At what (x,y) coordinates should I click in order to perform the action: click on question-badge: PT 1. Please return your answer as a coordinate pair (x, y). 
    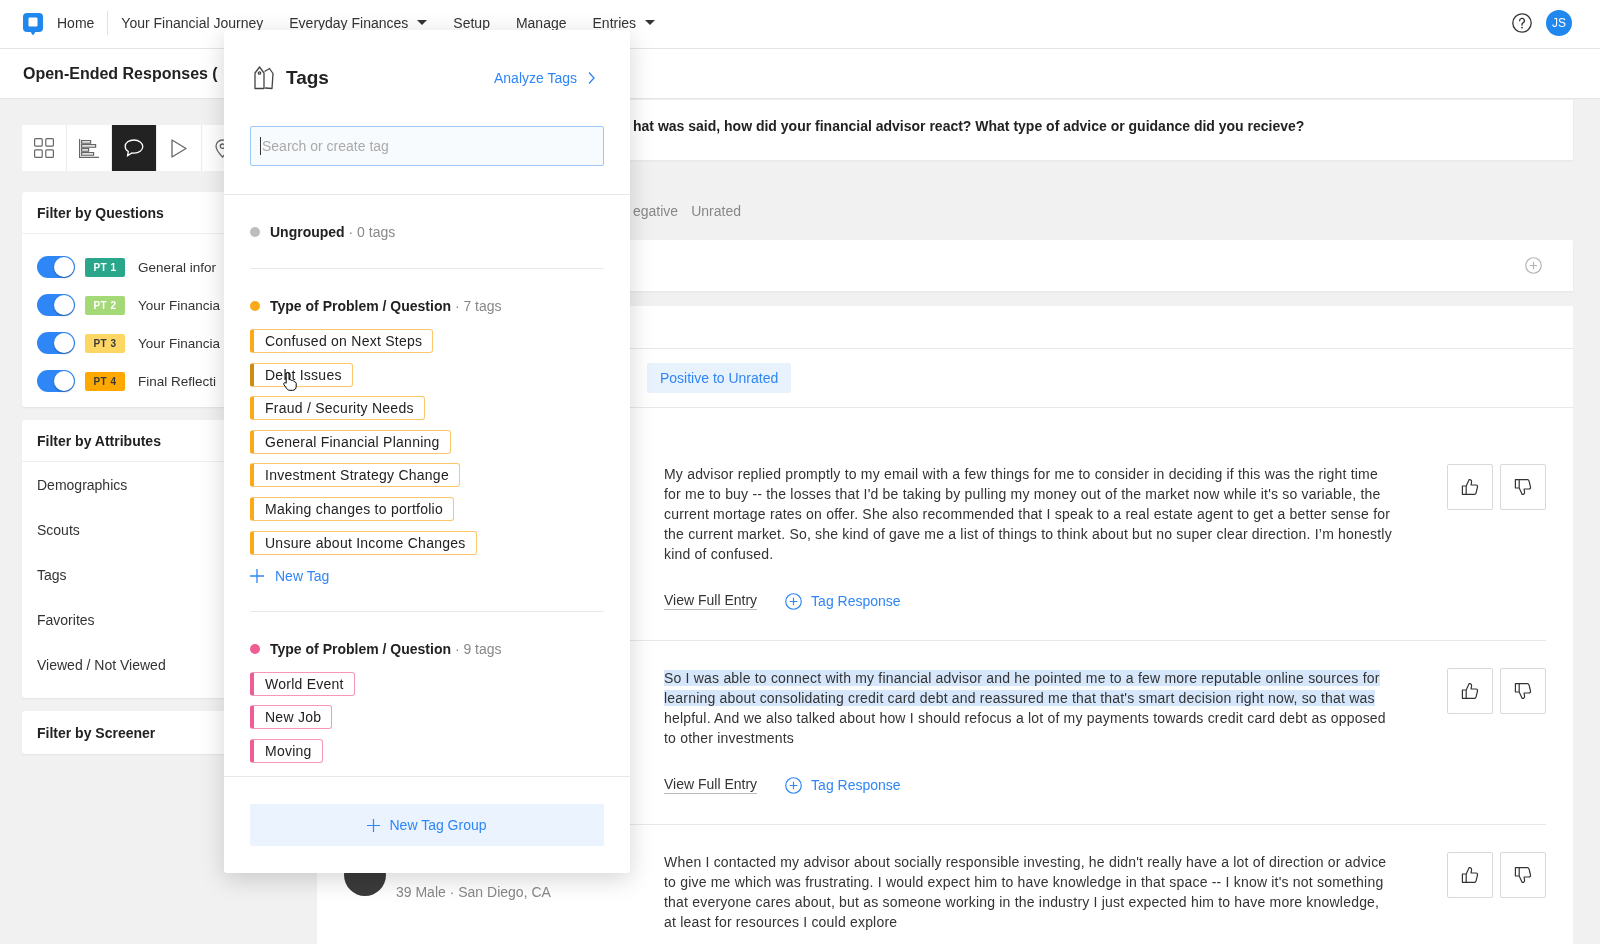
    Looking at the image, I should click on (105, 267).